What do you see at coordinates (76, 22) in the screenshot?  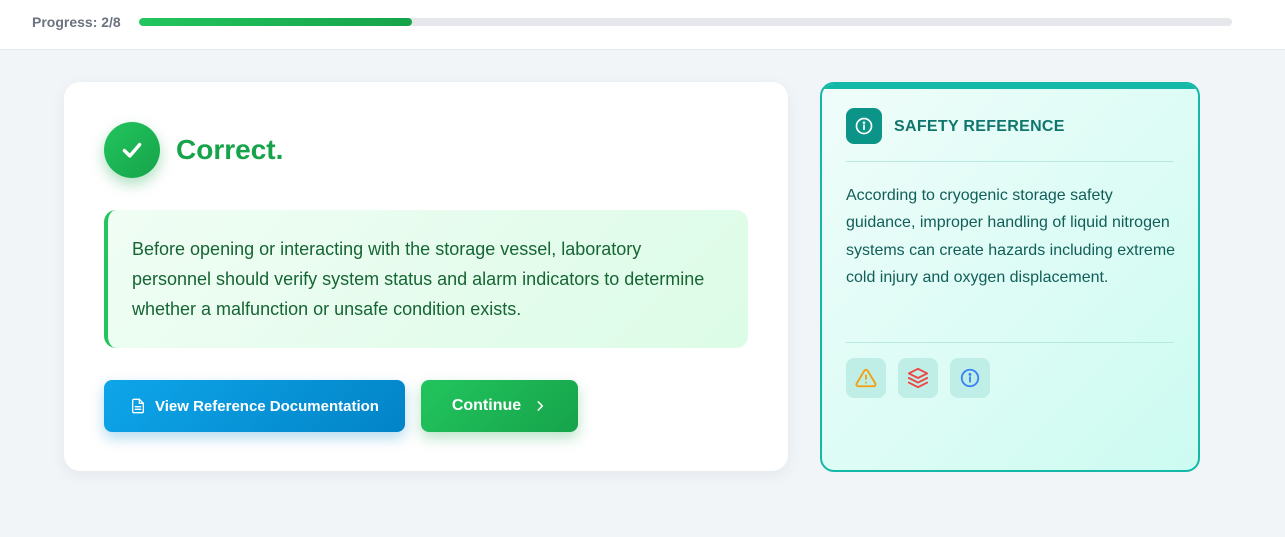 I see `progress-label: Progress: 2/8` at bounding box center [76, 22].